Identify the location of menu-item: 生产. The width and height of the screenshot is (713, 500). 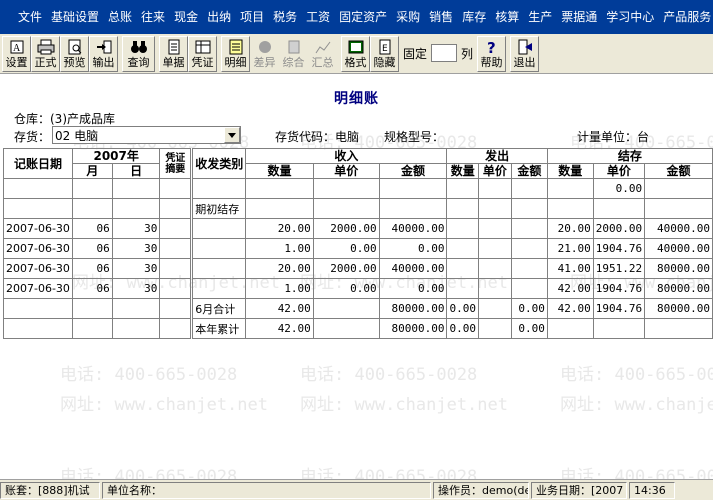
(540, 17).